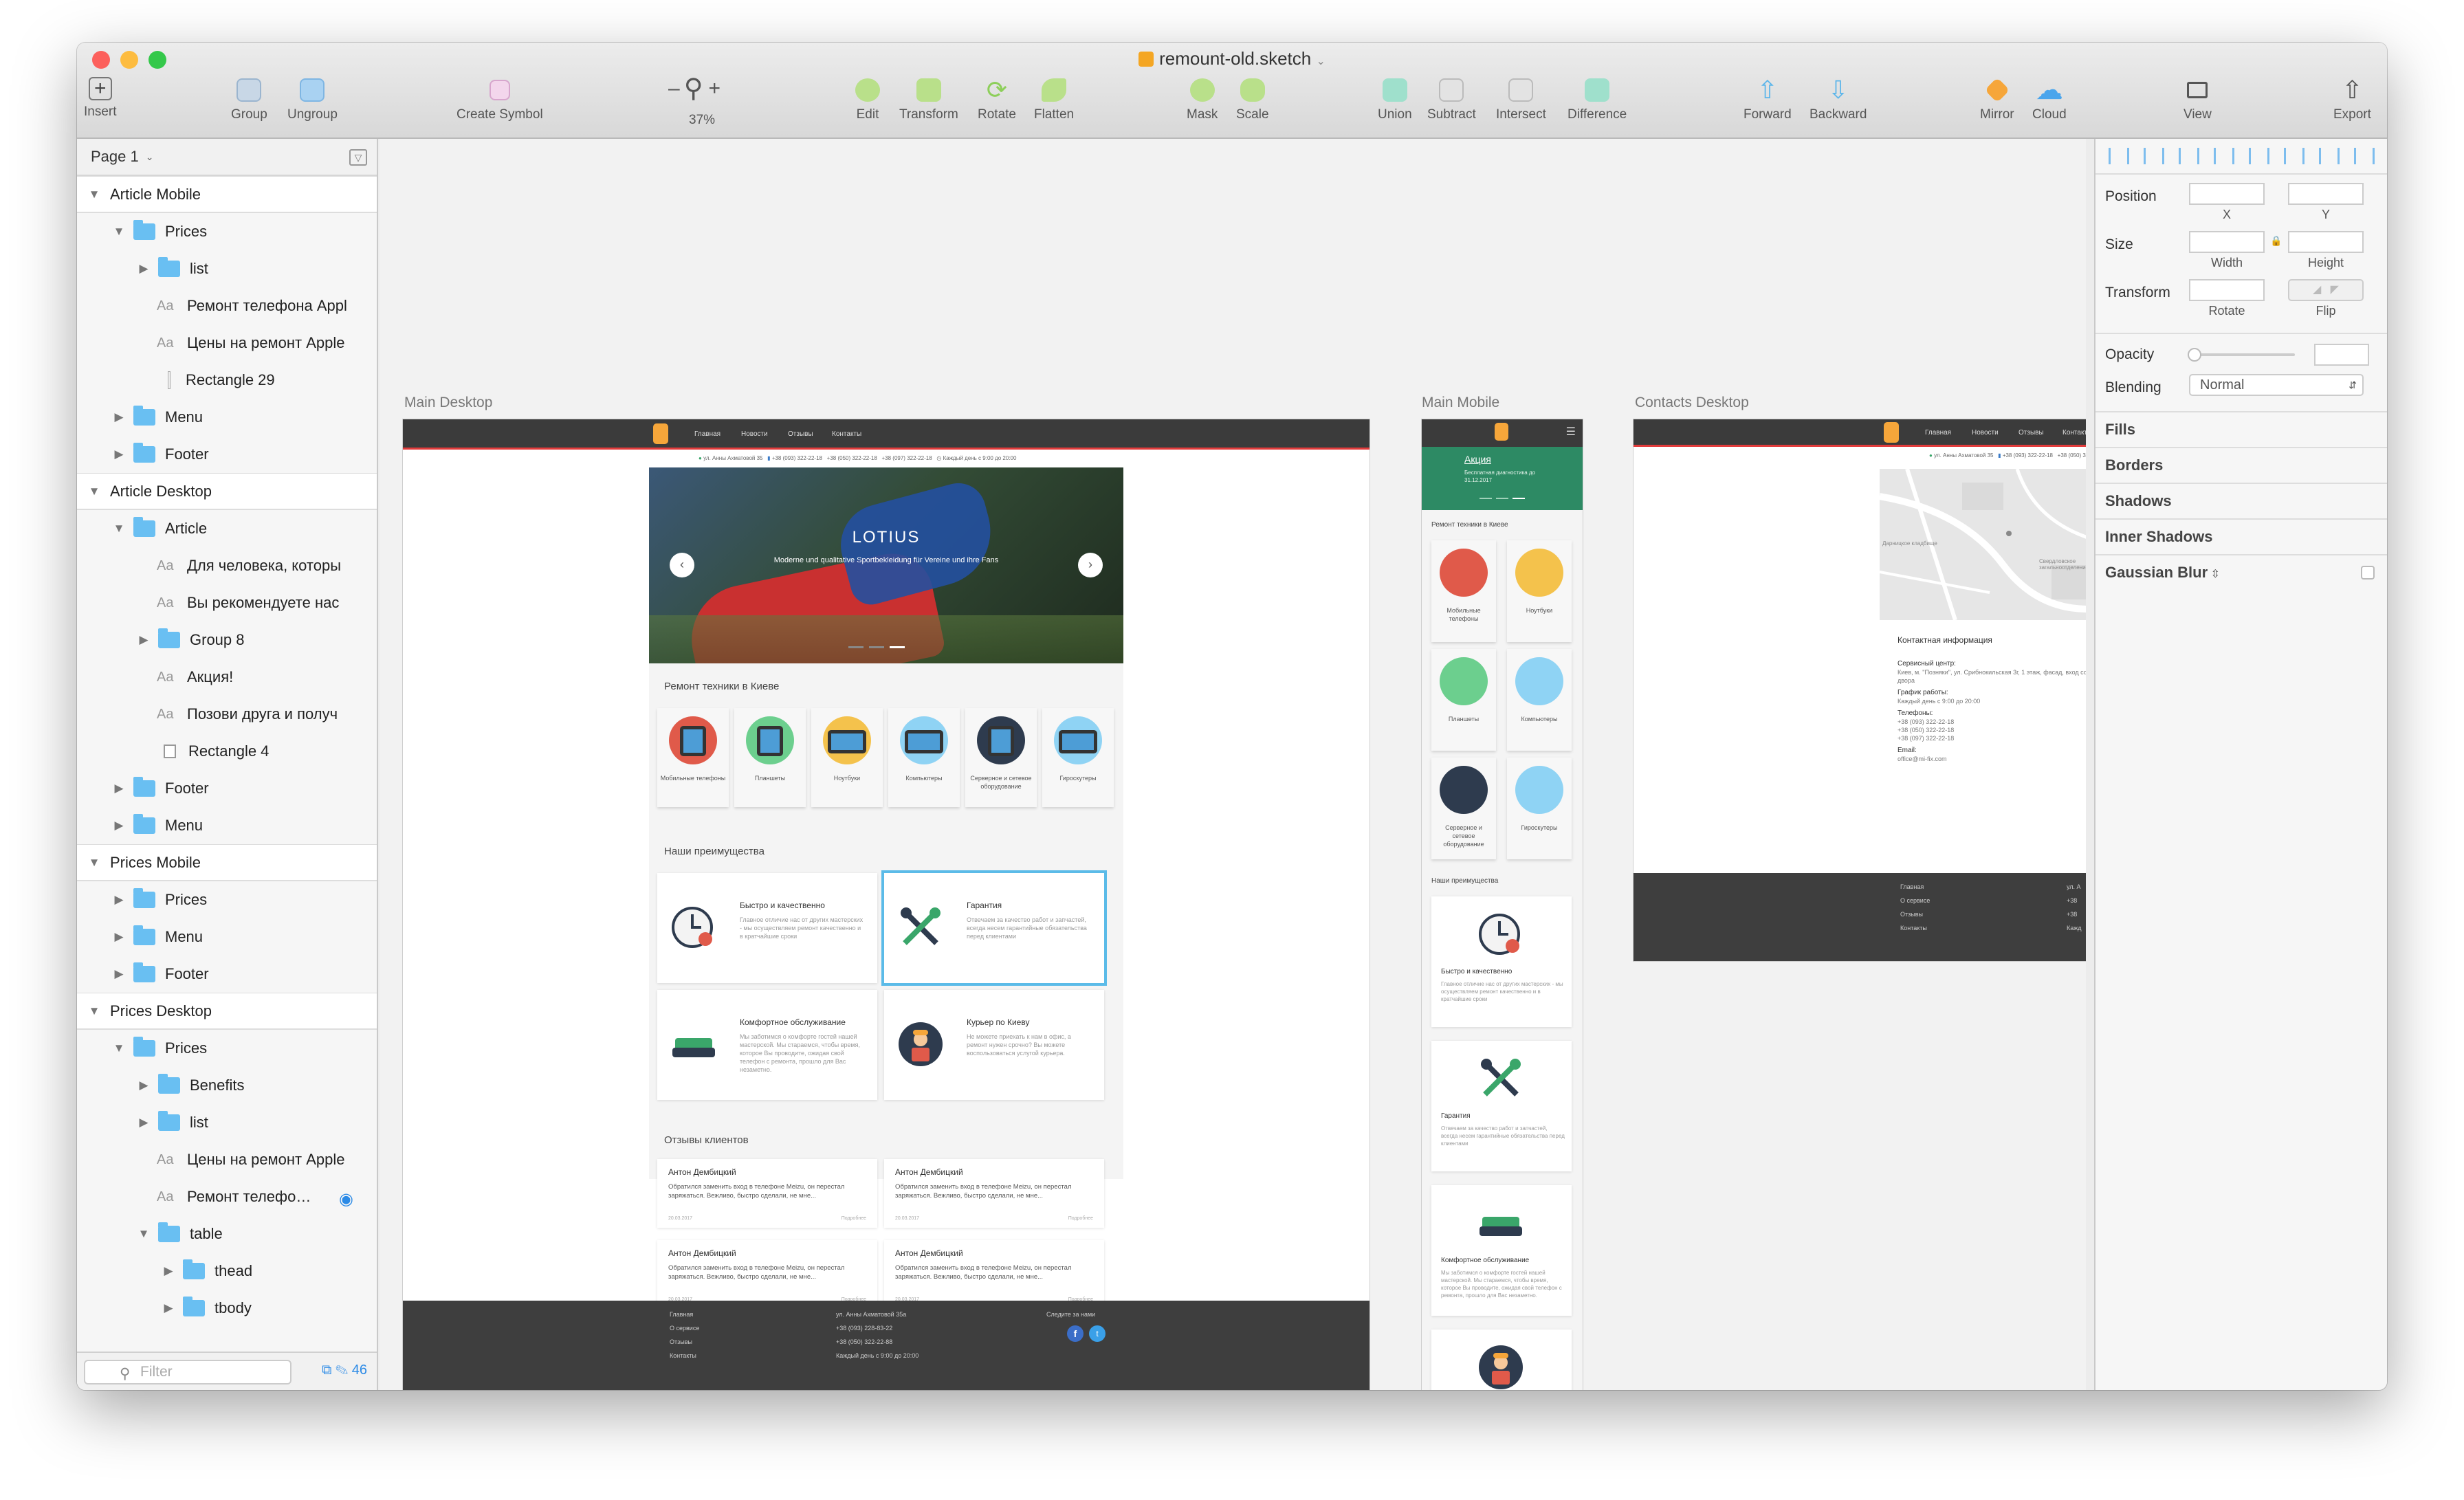  Describe the element at coordinates (227, 1196) in the screenshot. I see `layer-row: Aa Ремонт телефо… ◉` at that location.